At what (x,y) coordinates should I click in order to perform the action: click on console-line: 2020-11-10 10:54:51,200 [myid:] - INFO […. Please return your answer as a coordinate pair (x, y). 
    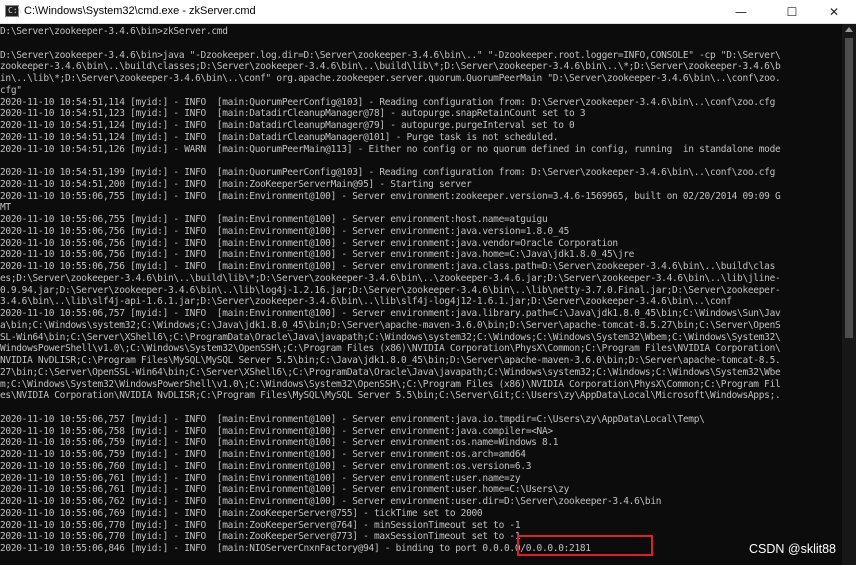
    Looking at the image, I should click on (236, 184).